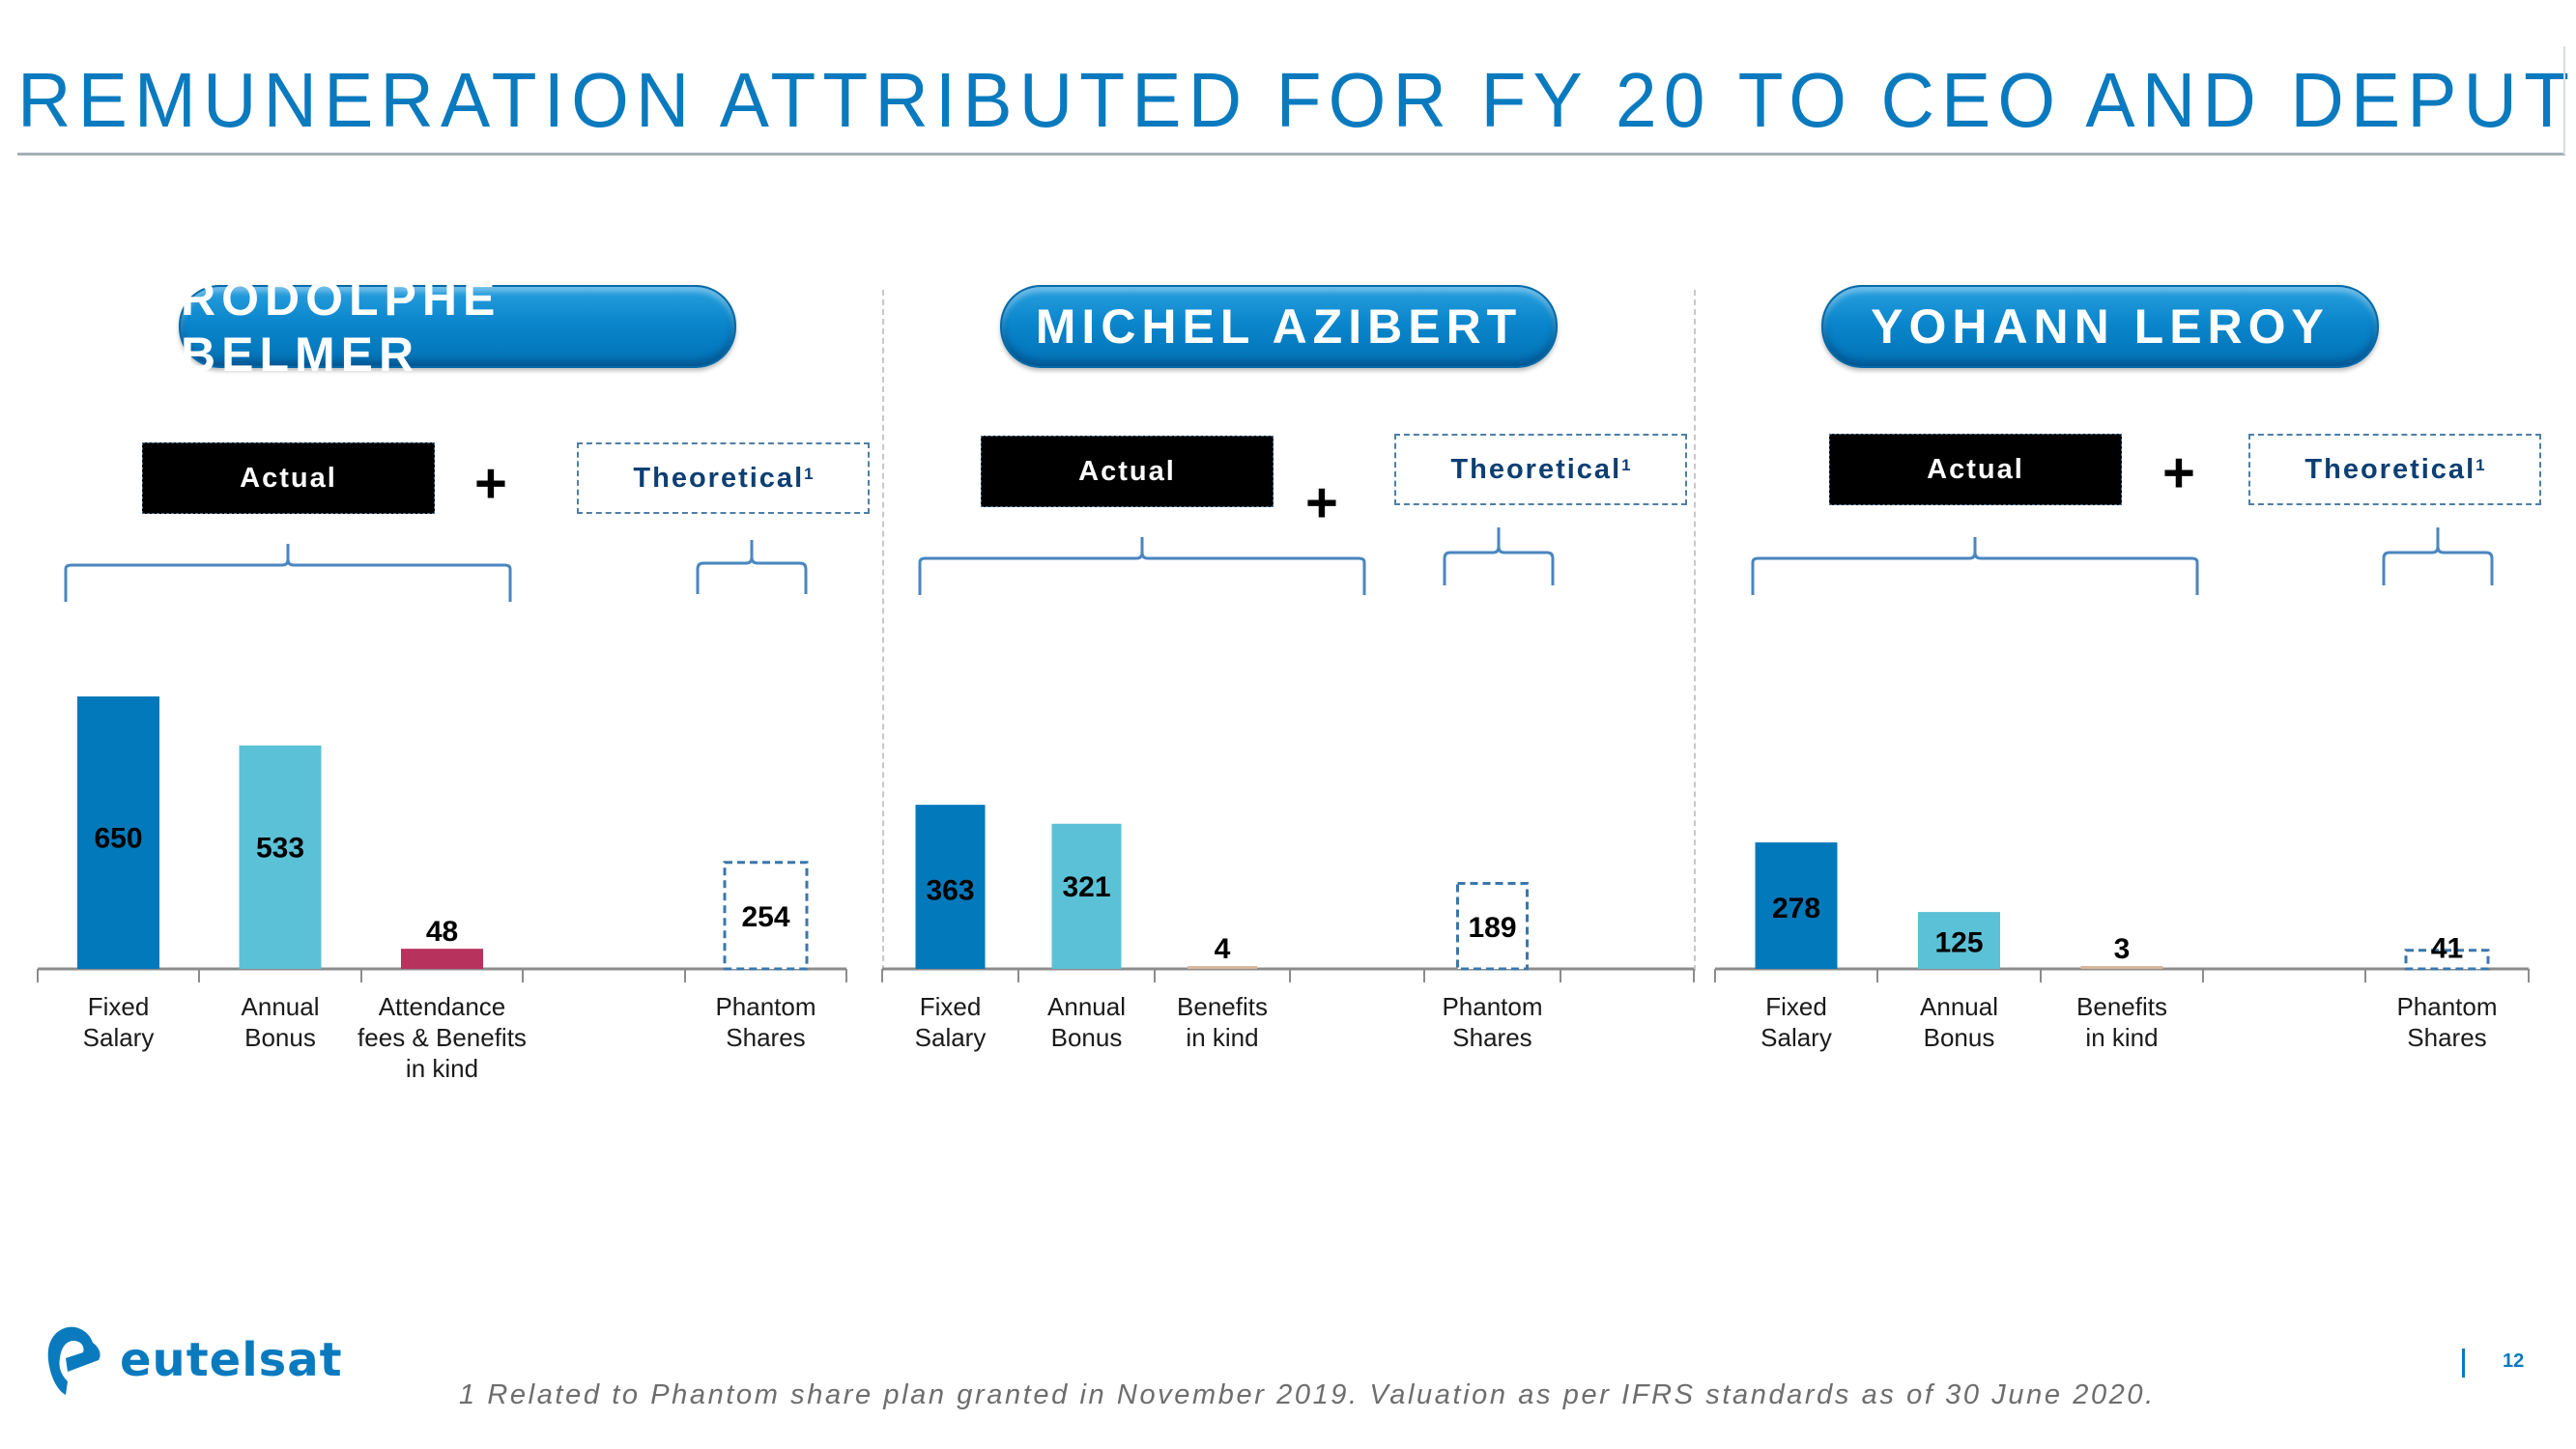 Image resolution: width=2576 pixels, height=1449 pixels. What do you see at coordinates (1279, 326) in the screenshot?
I see `executive-name-pill: MICHEL AZIBERT` at bounding box center [1279, 326].